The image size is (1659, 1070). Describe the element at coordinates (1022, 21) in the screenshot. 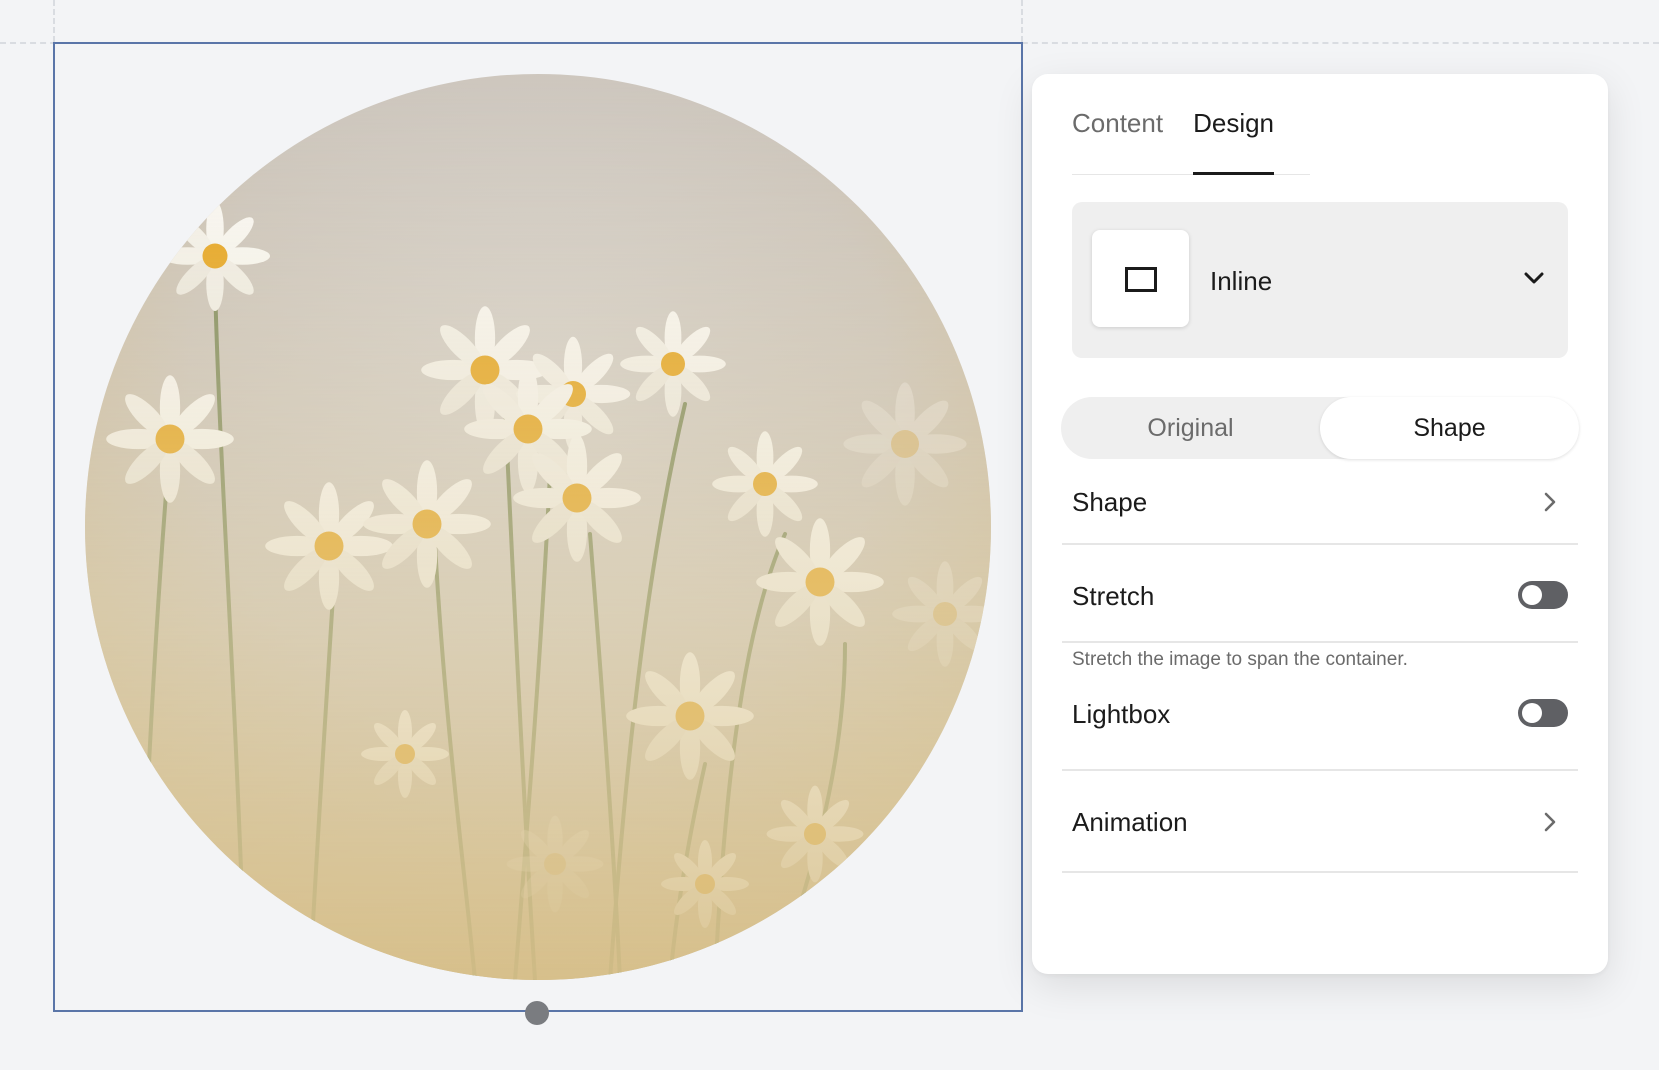

I see `canvas-guide-vertical-right` at that location.